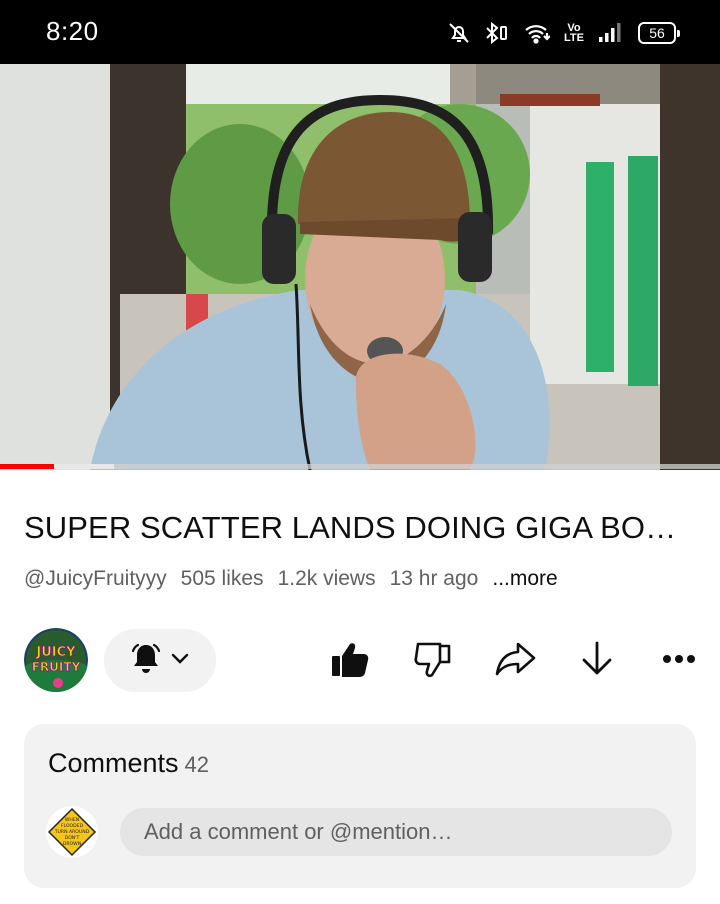 This screenshot has height=904, width=720. I want to click on comments-label: Comments, so click(113, 763).